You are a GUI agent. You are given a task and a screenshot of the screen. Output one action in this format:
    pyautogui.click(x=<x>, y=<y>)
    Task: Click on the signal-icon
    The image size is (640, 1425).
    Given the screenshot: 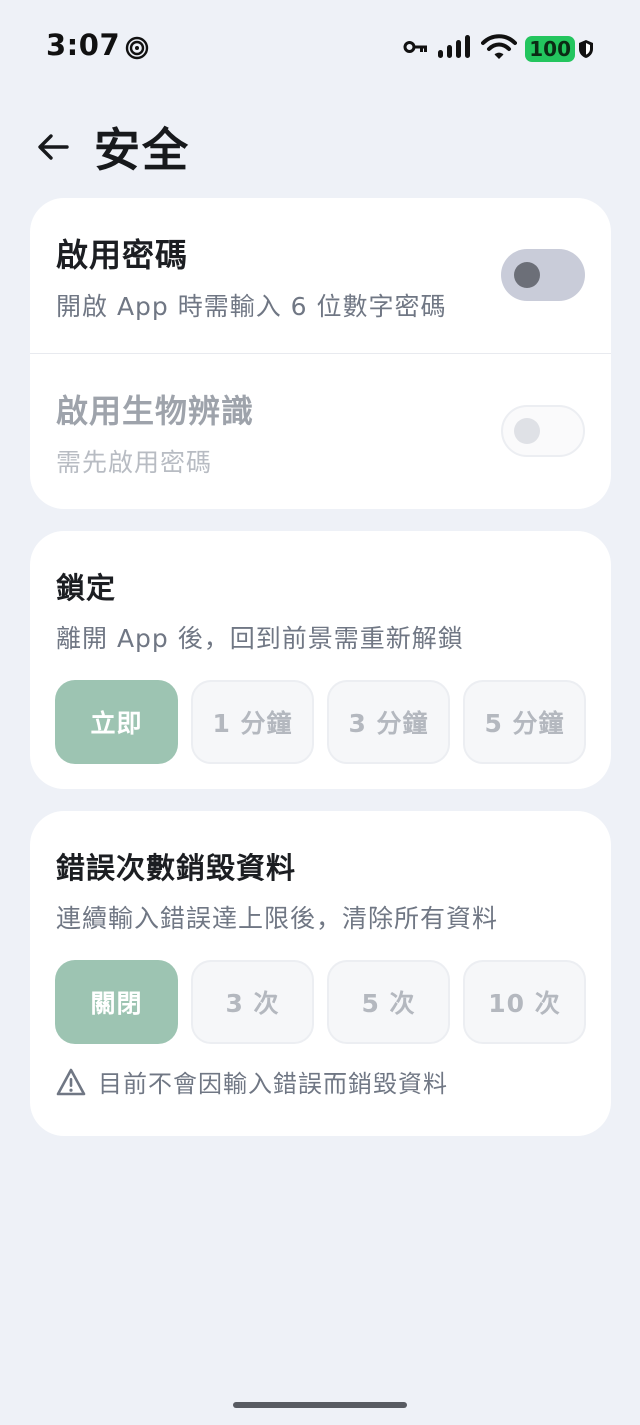 What is the action you would take?
    pyautogui.click(x=455, y=49)
    